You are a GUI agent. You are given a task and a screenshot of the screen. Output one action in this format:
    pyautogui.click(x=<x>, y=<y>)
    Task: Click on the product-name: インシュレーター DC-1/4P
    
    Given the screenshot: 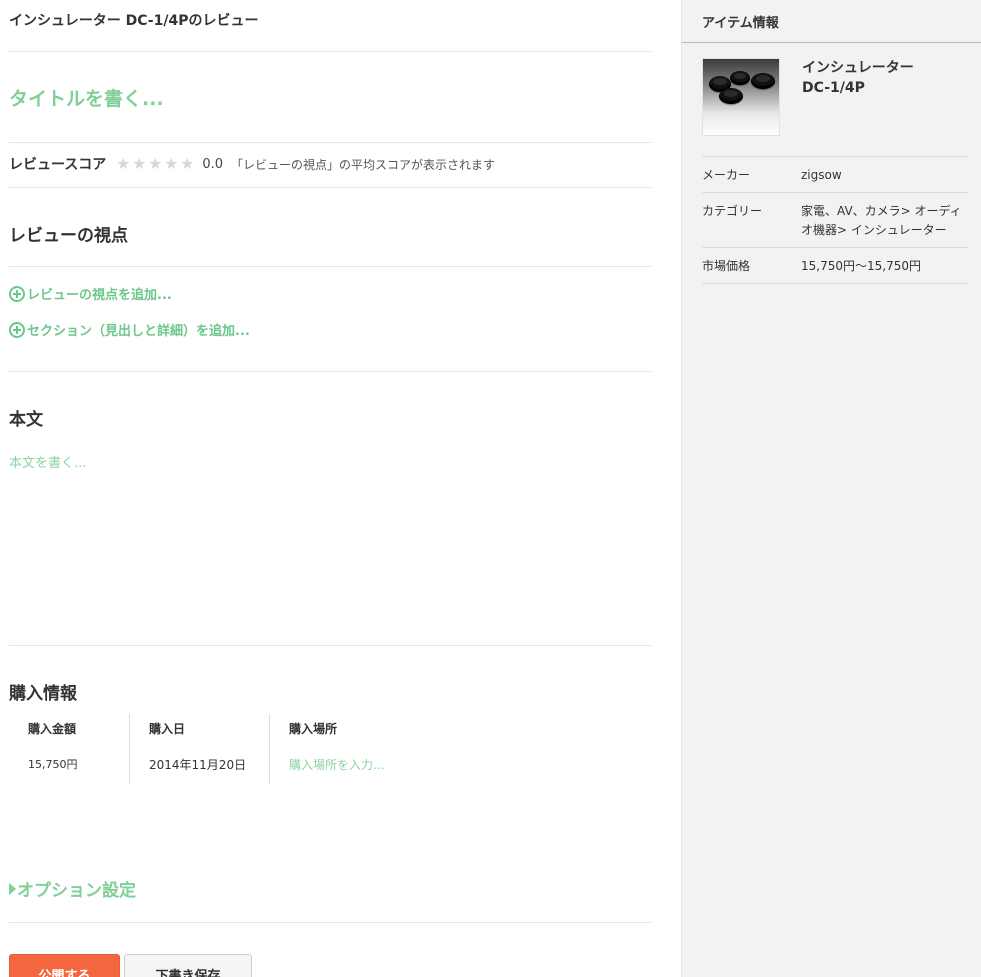 What is the action you would take?
    pyautogui.click(x=882, y=78)
    